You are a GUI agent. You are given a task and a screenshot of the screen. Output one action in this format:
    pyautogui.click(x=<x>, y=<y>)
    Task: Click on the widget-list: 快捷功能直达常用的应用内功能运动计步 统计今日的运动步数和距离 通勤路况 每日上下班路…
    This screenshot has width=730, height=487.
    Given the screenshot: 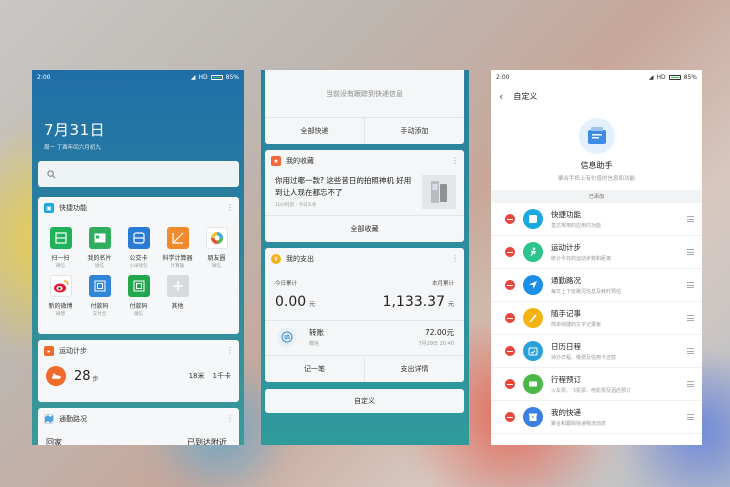 What is the action you would take?
    pyautogui.click(x=596, y=318)
    